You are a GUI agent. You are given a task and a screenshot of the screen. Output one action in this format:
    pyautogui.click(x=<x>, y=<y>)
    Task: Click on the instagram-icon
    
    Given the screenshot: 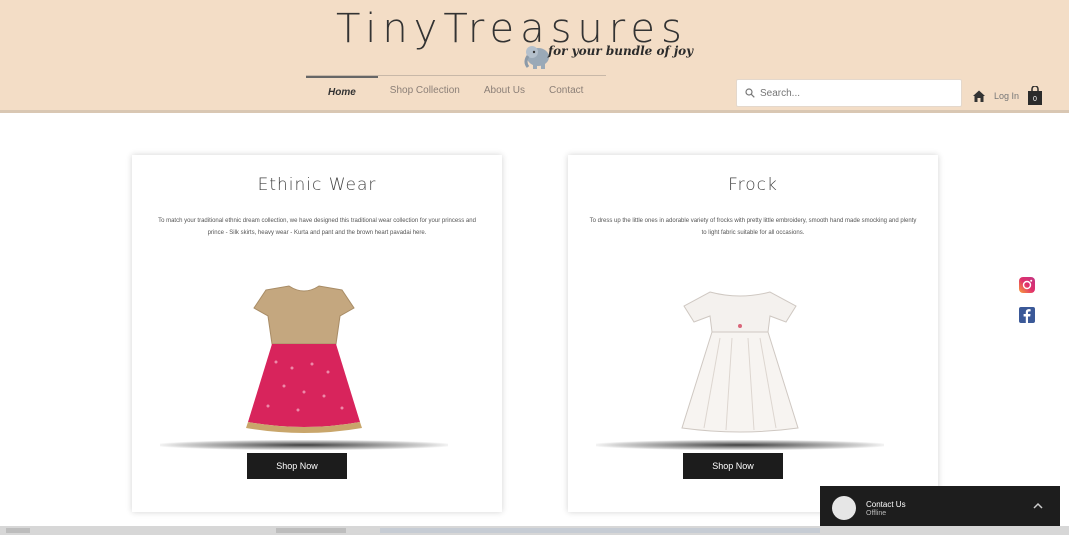 What is the action you would take?
    pyautogui.click(x=1027, y=285)
    